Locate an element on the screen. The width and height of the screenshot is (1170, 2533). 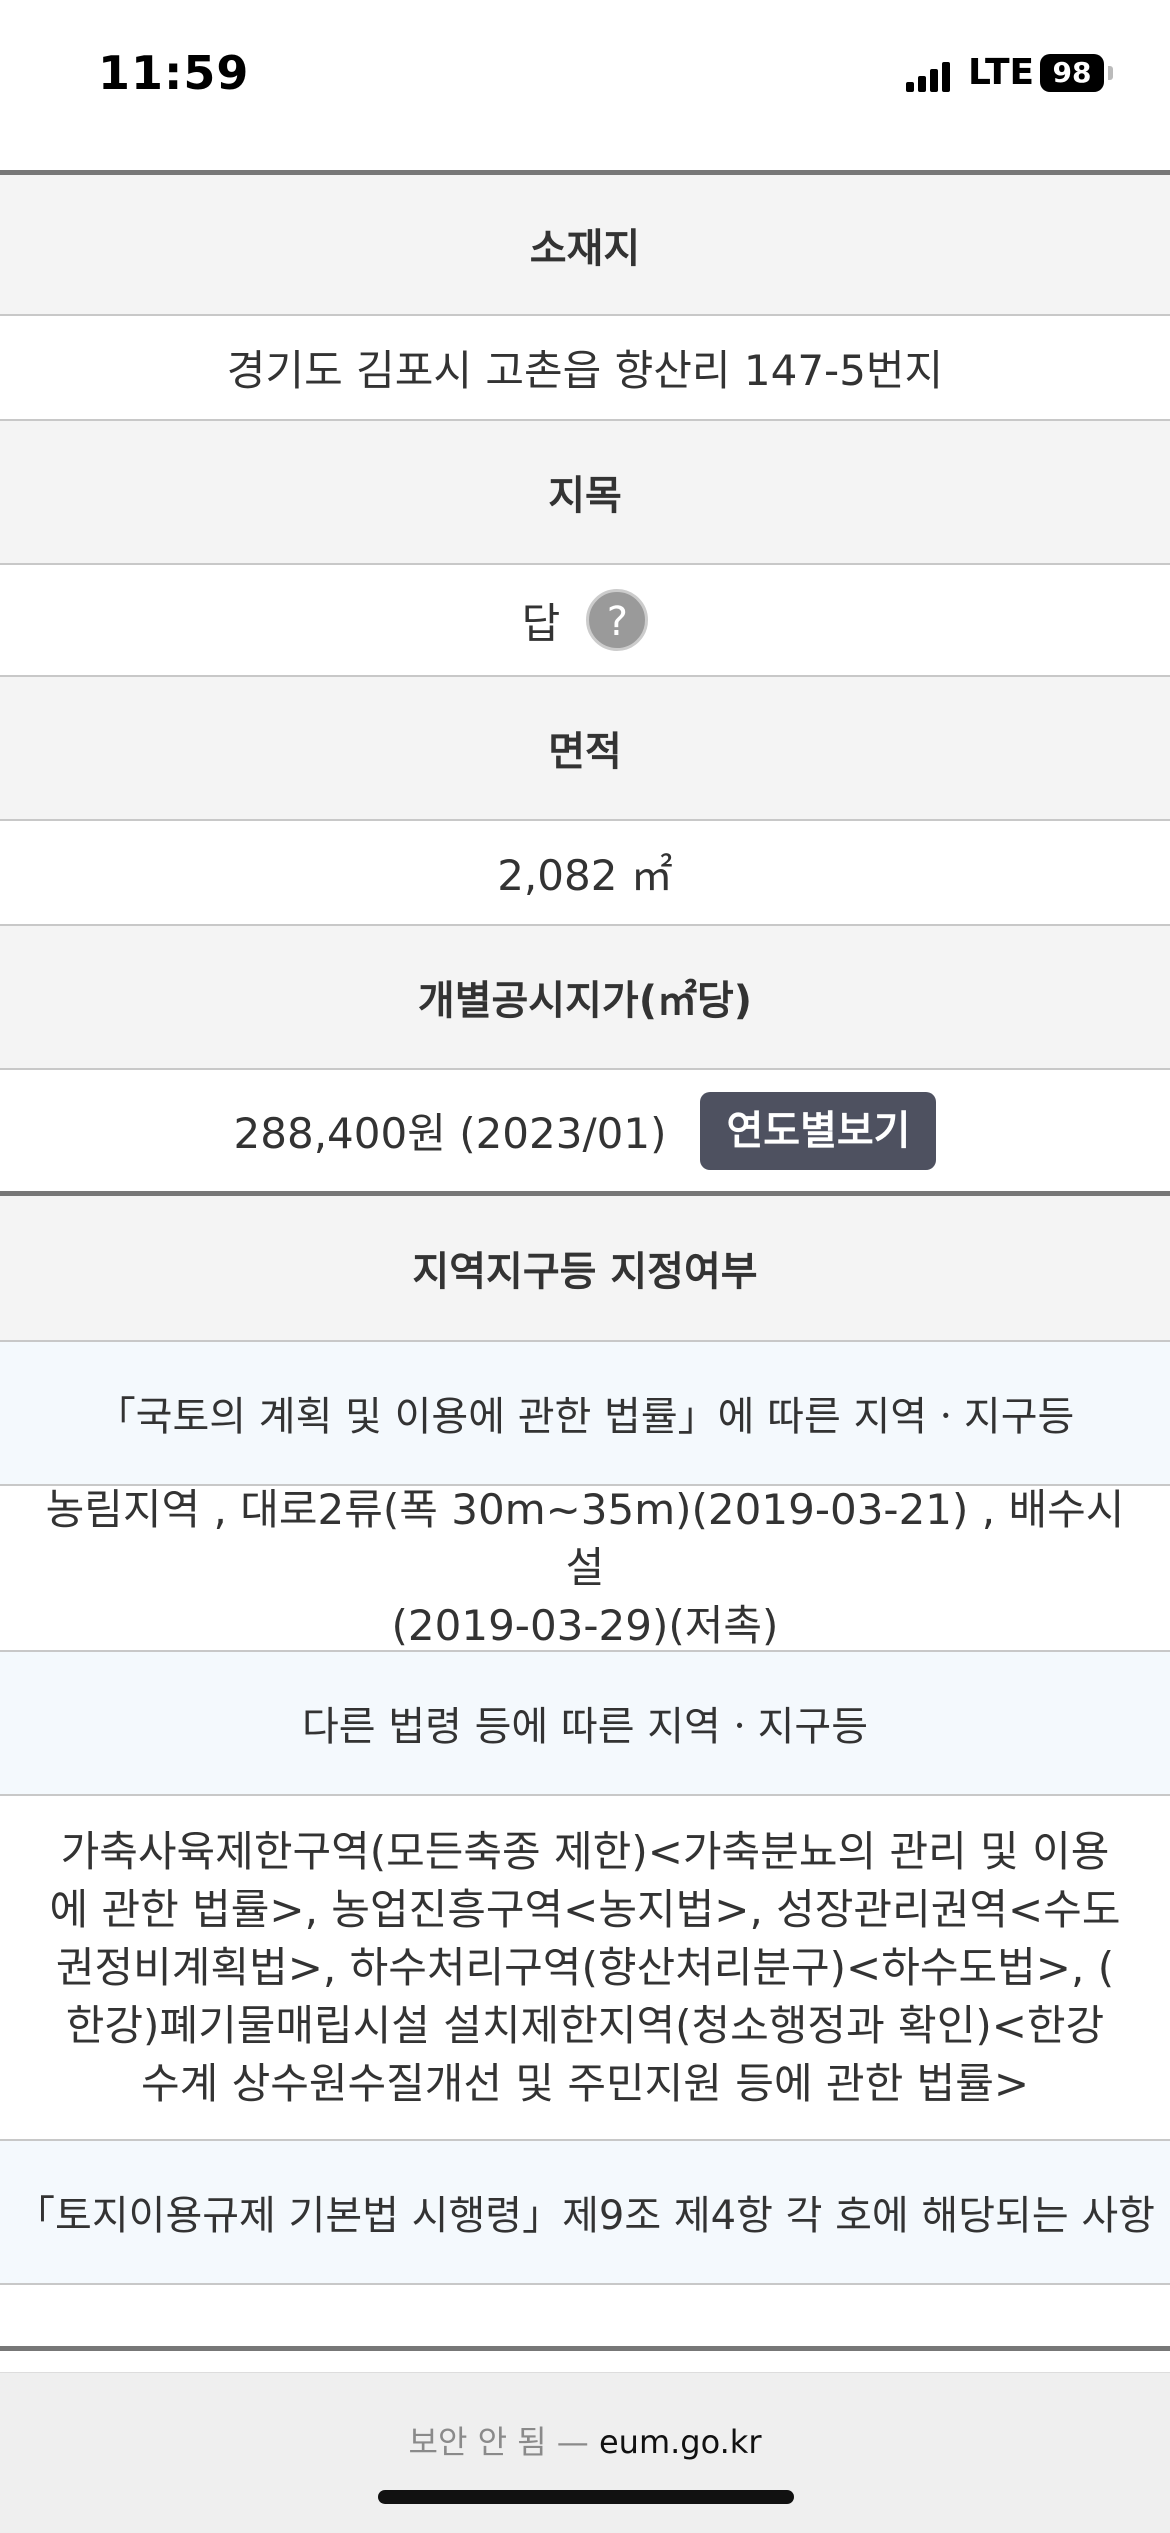
land-category-header: 지목 is located at coordinates (585, 493).